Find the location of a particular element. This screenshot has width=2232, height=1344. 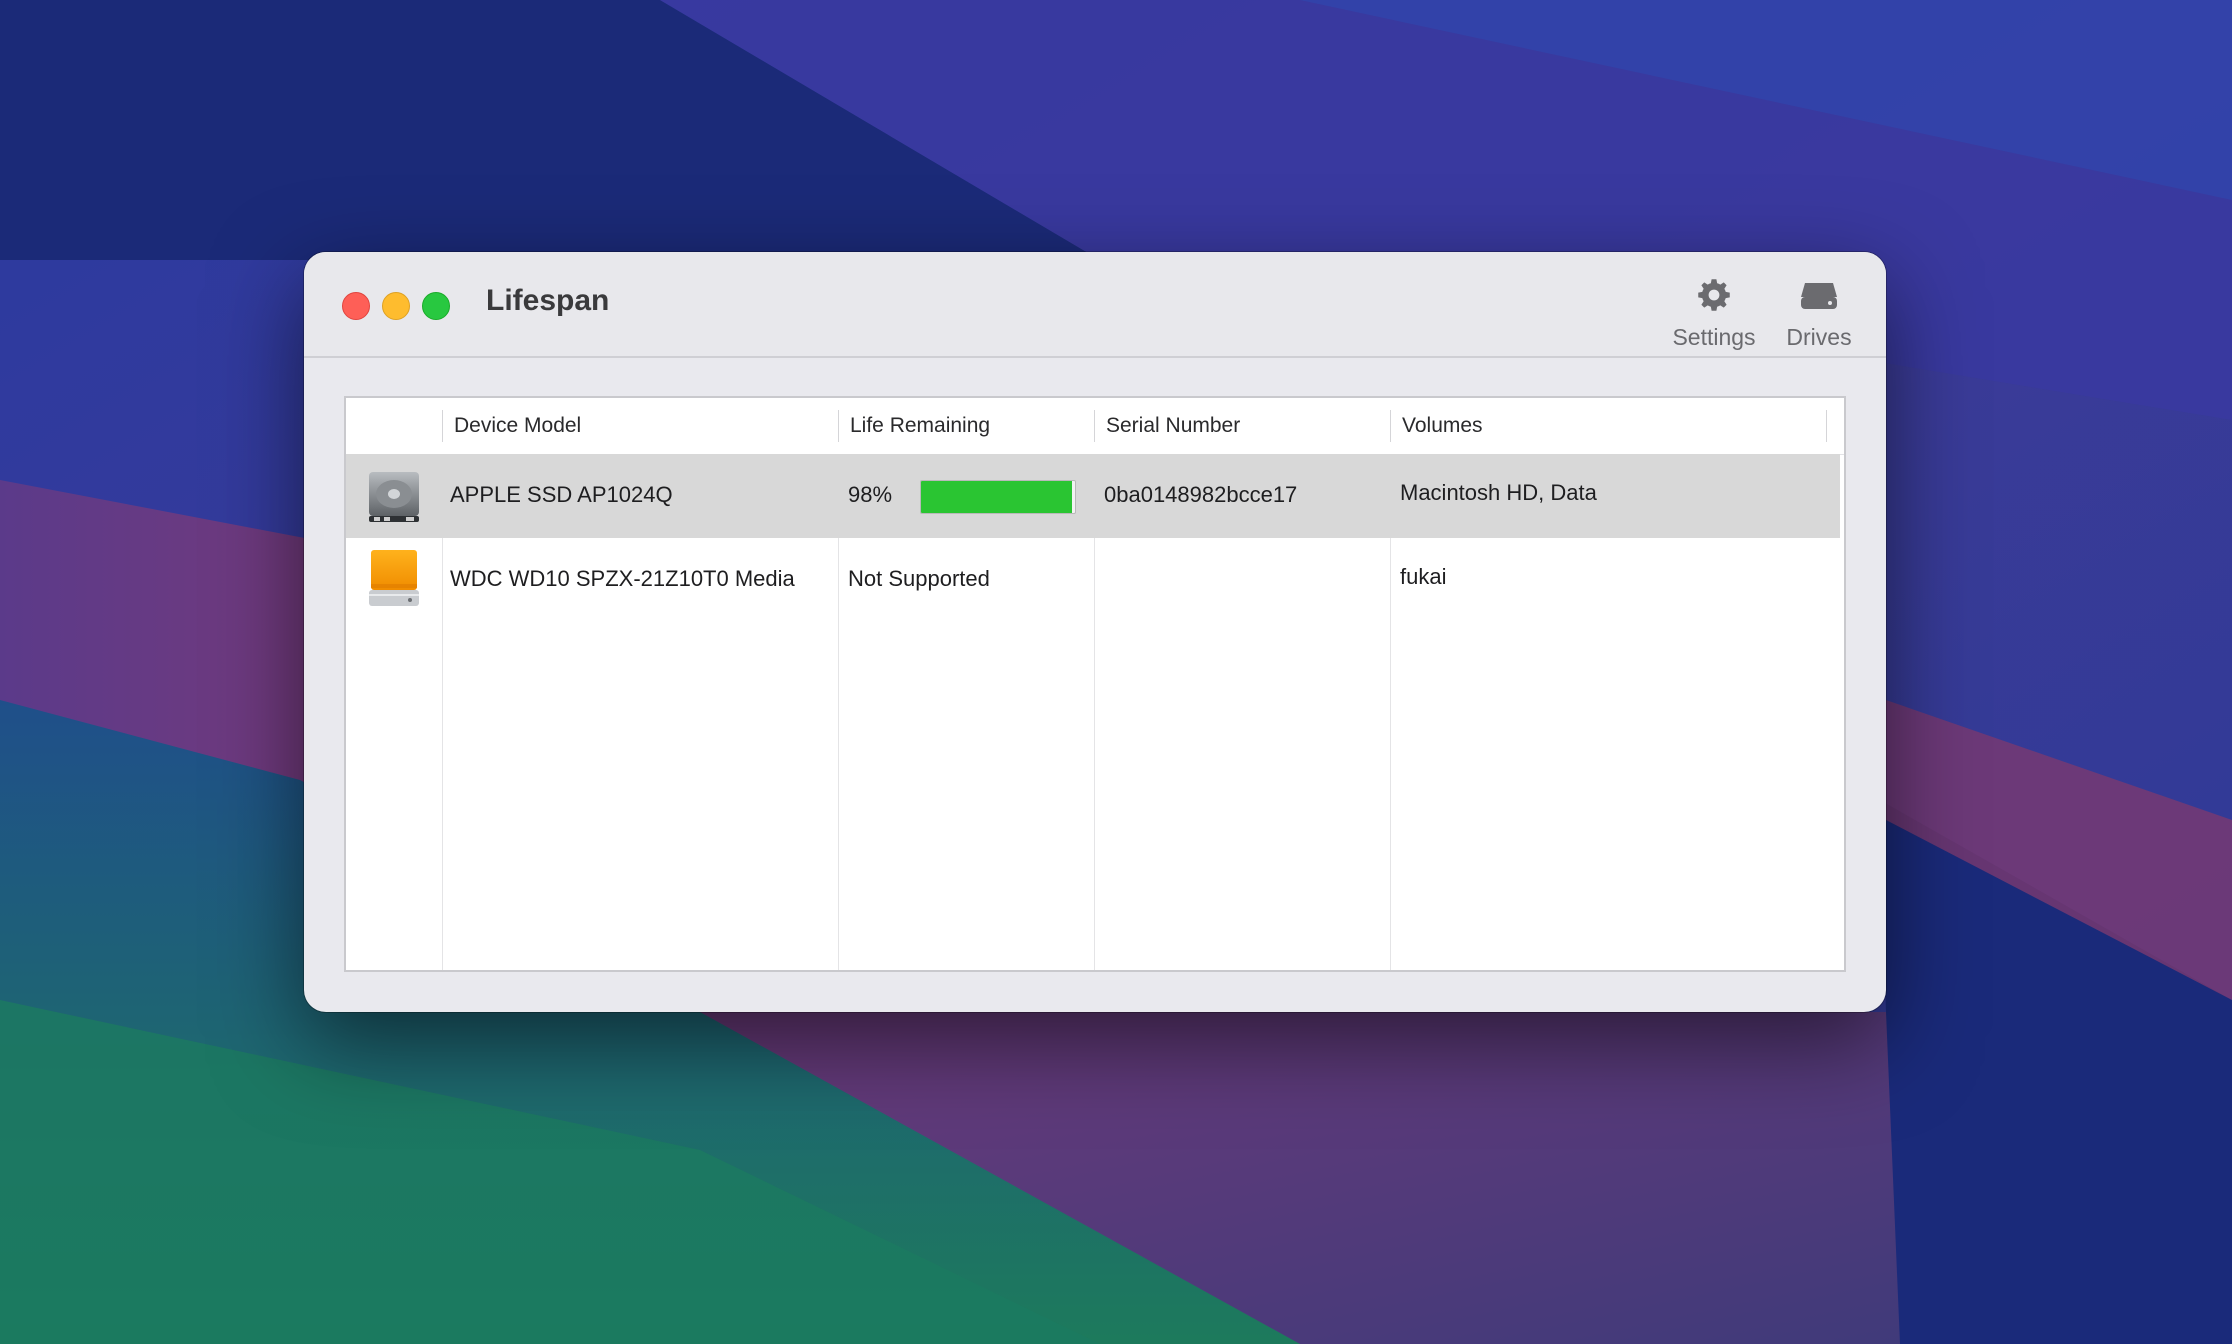

device-model-cell: APPLE SSD AP1024Q is located at coordinates (561, 494).